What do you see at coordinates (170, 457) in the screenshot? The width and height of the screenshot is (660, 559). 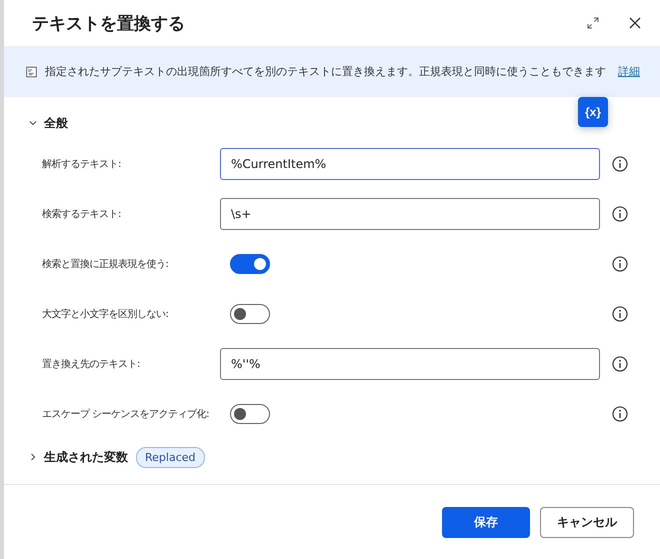 I see `variable-tag: Replaced` at bounding box center [170, 457].